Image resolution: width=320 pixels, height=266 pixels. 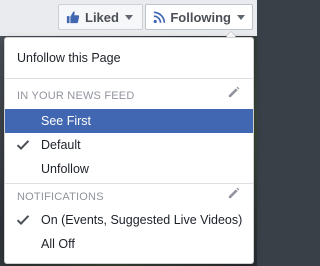 What do you see at coordinates (73, 17) in the screenshot?
I see `thumbs-up-icon` at bounding box center [73, 17].